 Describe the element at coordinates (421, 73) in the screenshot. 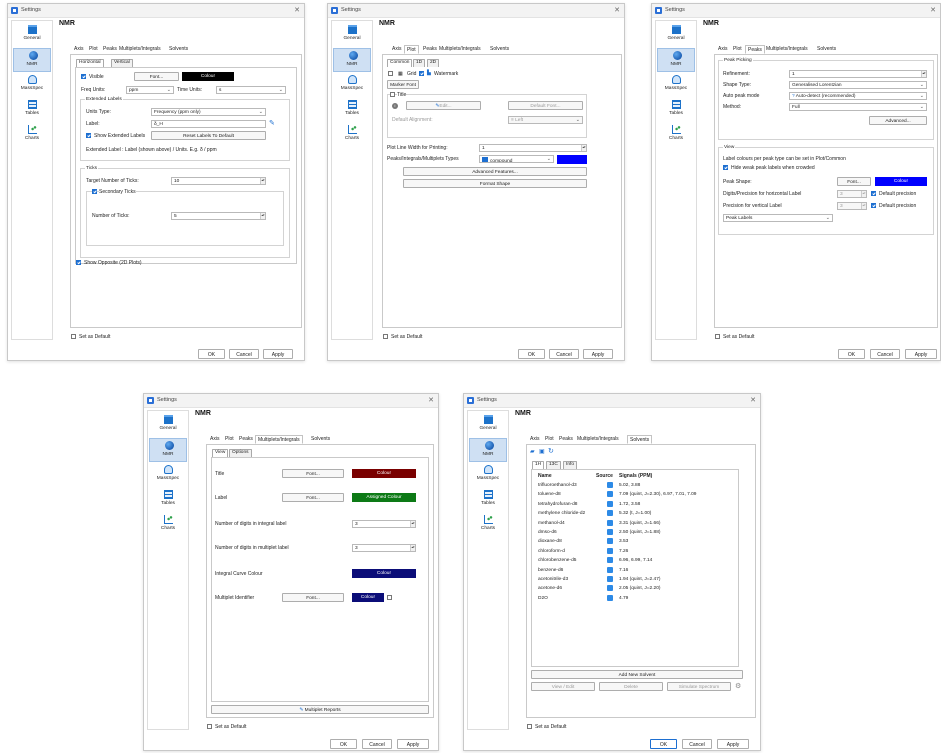

I see `watermark-checkbox` at that location.